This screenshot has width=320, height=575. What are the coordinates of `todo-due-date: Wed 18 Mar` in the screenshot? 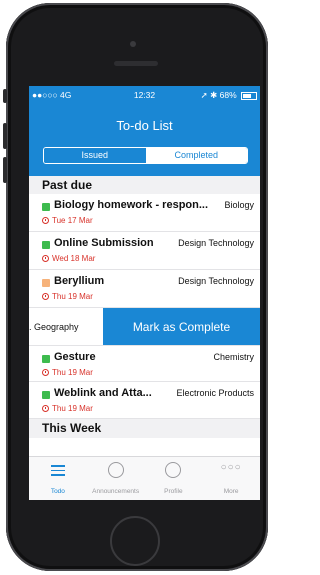 It's located at (68, 258).